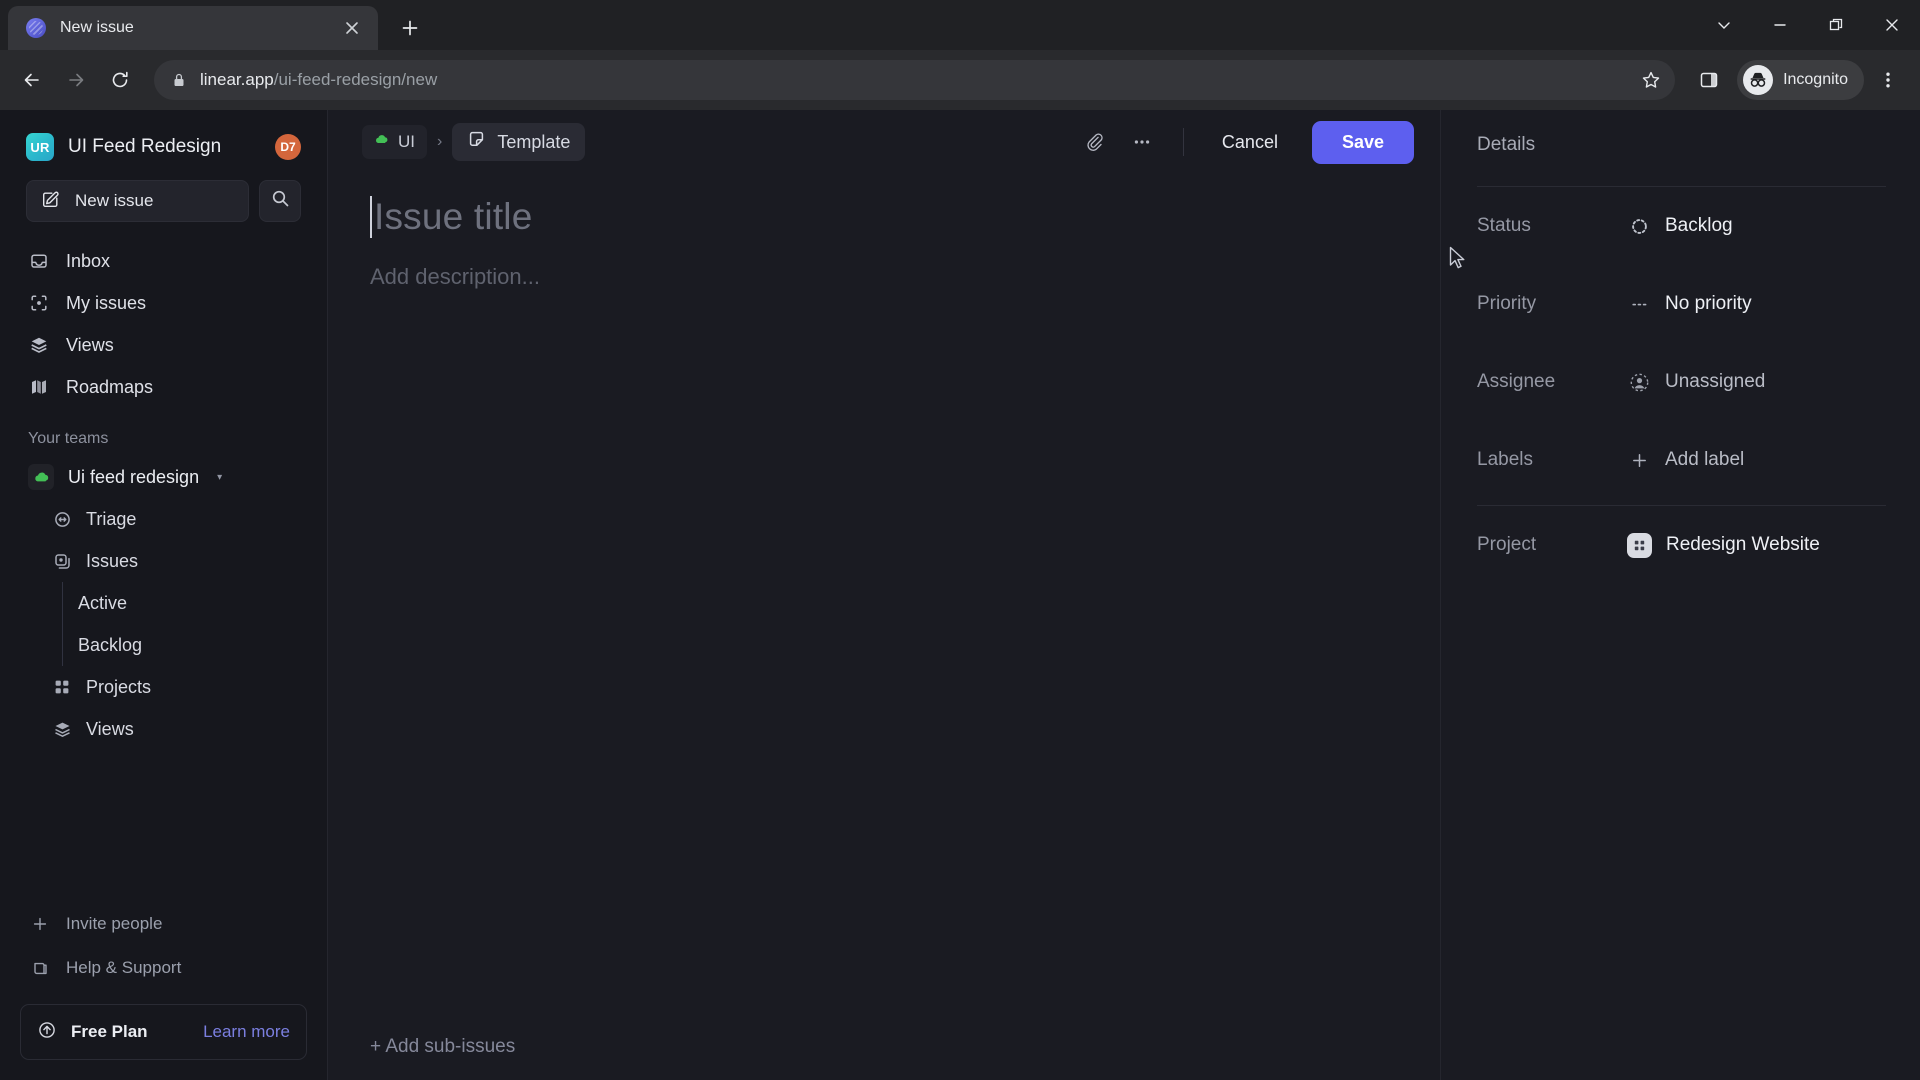 The width and height of the screenshot is (1920, 1080). What do you see at coordinates (381, 142) in the screenshot?
I see `green-cloud-icon` at bounding box center [381, 142].